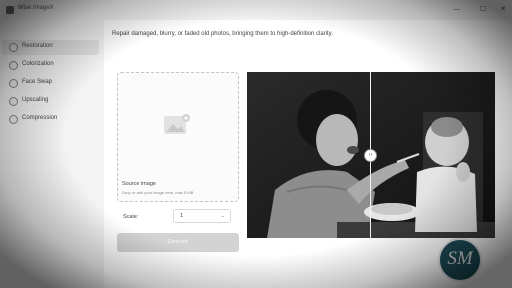 The image size is (512, 288). I want to click on sidebar-item-compression: Compression, so click(50, 119).